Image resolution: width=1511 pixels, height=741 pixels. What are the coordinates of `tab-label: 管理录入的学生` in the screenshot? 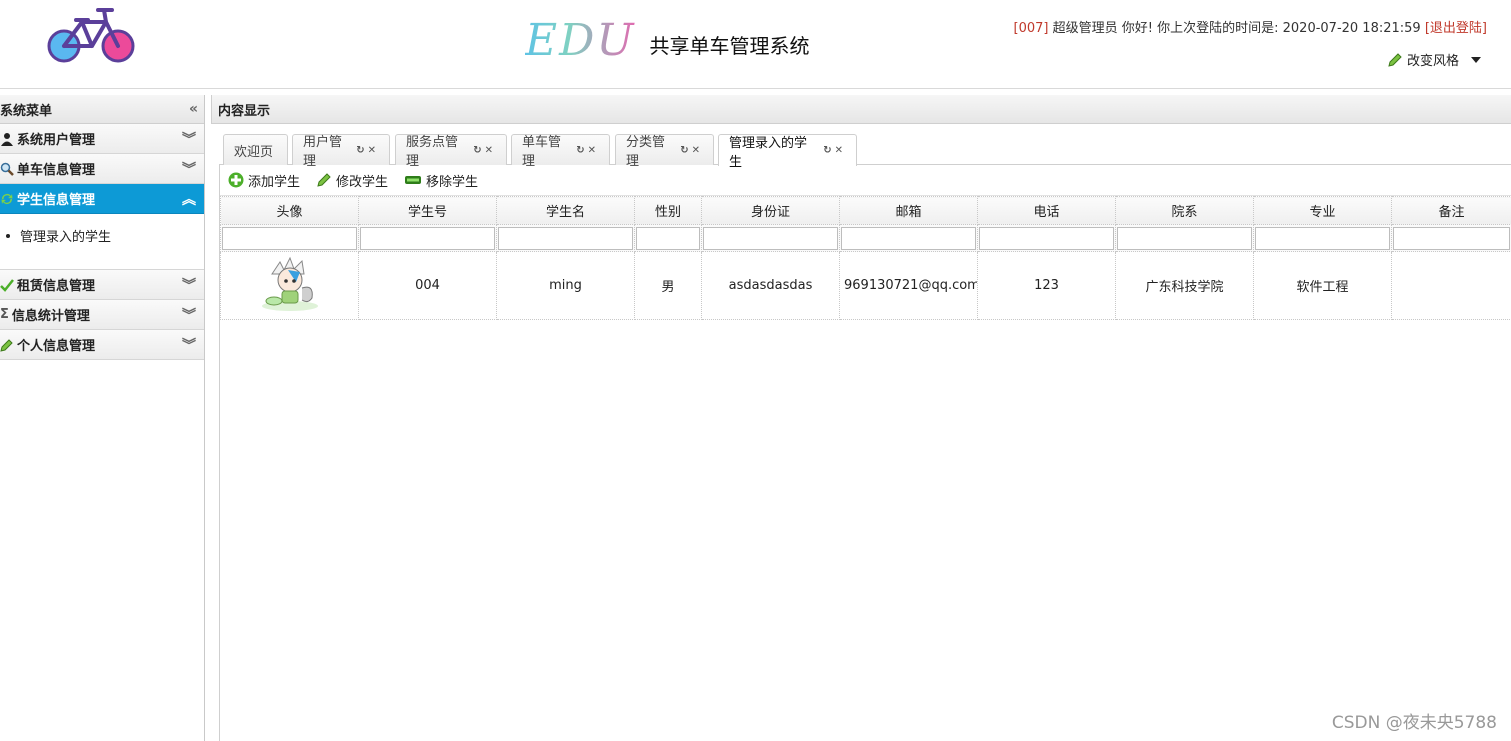 It's located at (768, 152).